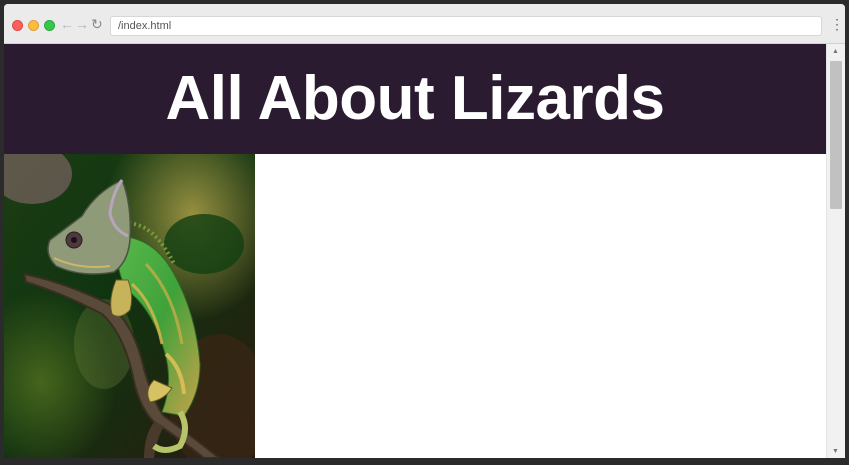 The image size is (849, 465). I want to click on vertical-scrollbar: ▲ ▼, so click(835, 251).